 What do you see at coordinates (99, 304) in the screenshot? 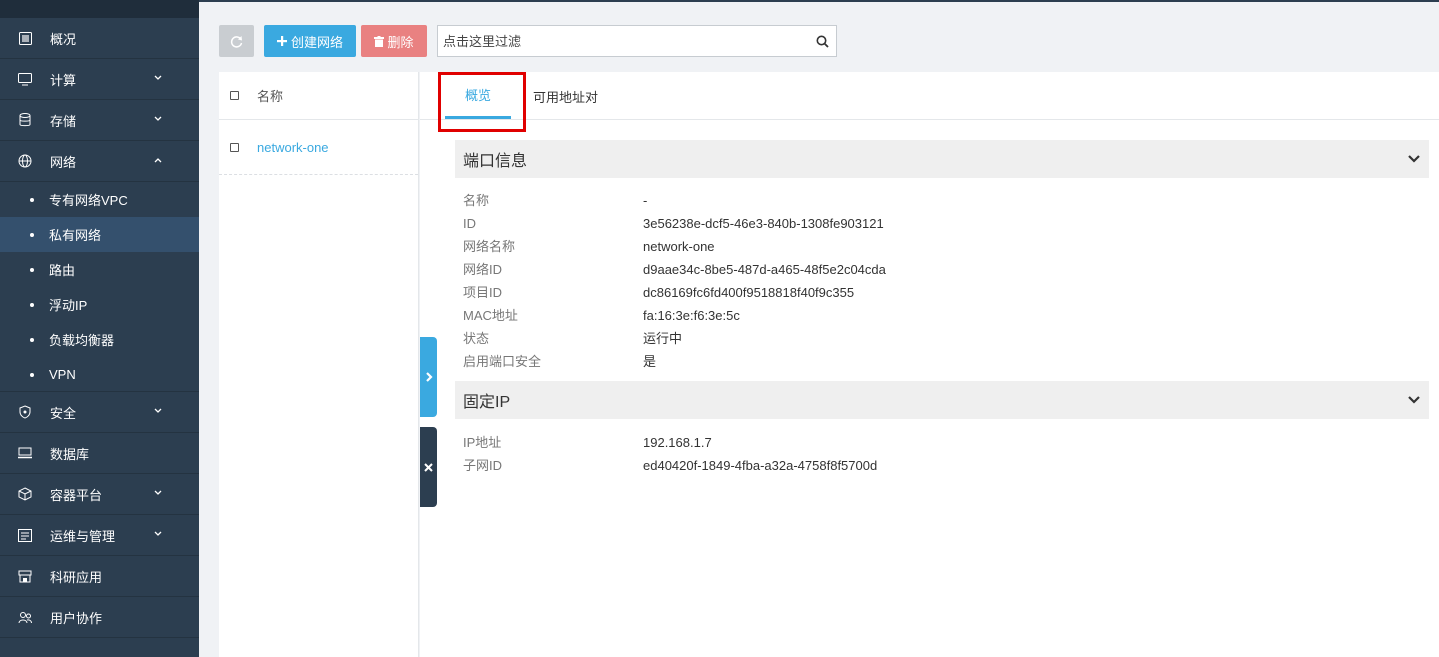
I see `sidebar-subitem-floating-ip: 浮动IP` at bounding box center [99, 304].